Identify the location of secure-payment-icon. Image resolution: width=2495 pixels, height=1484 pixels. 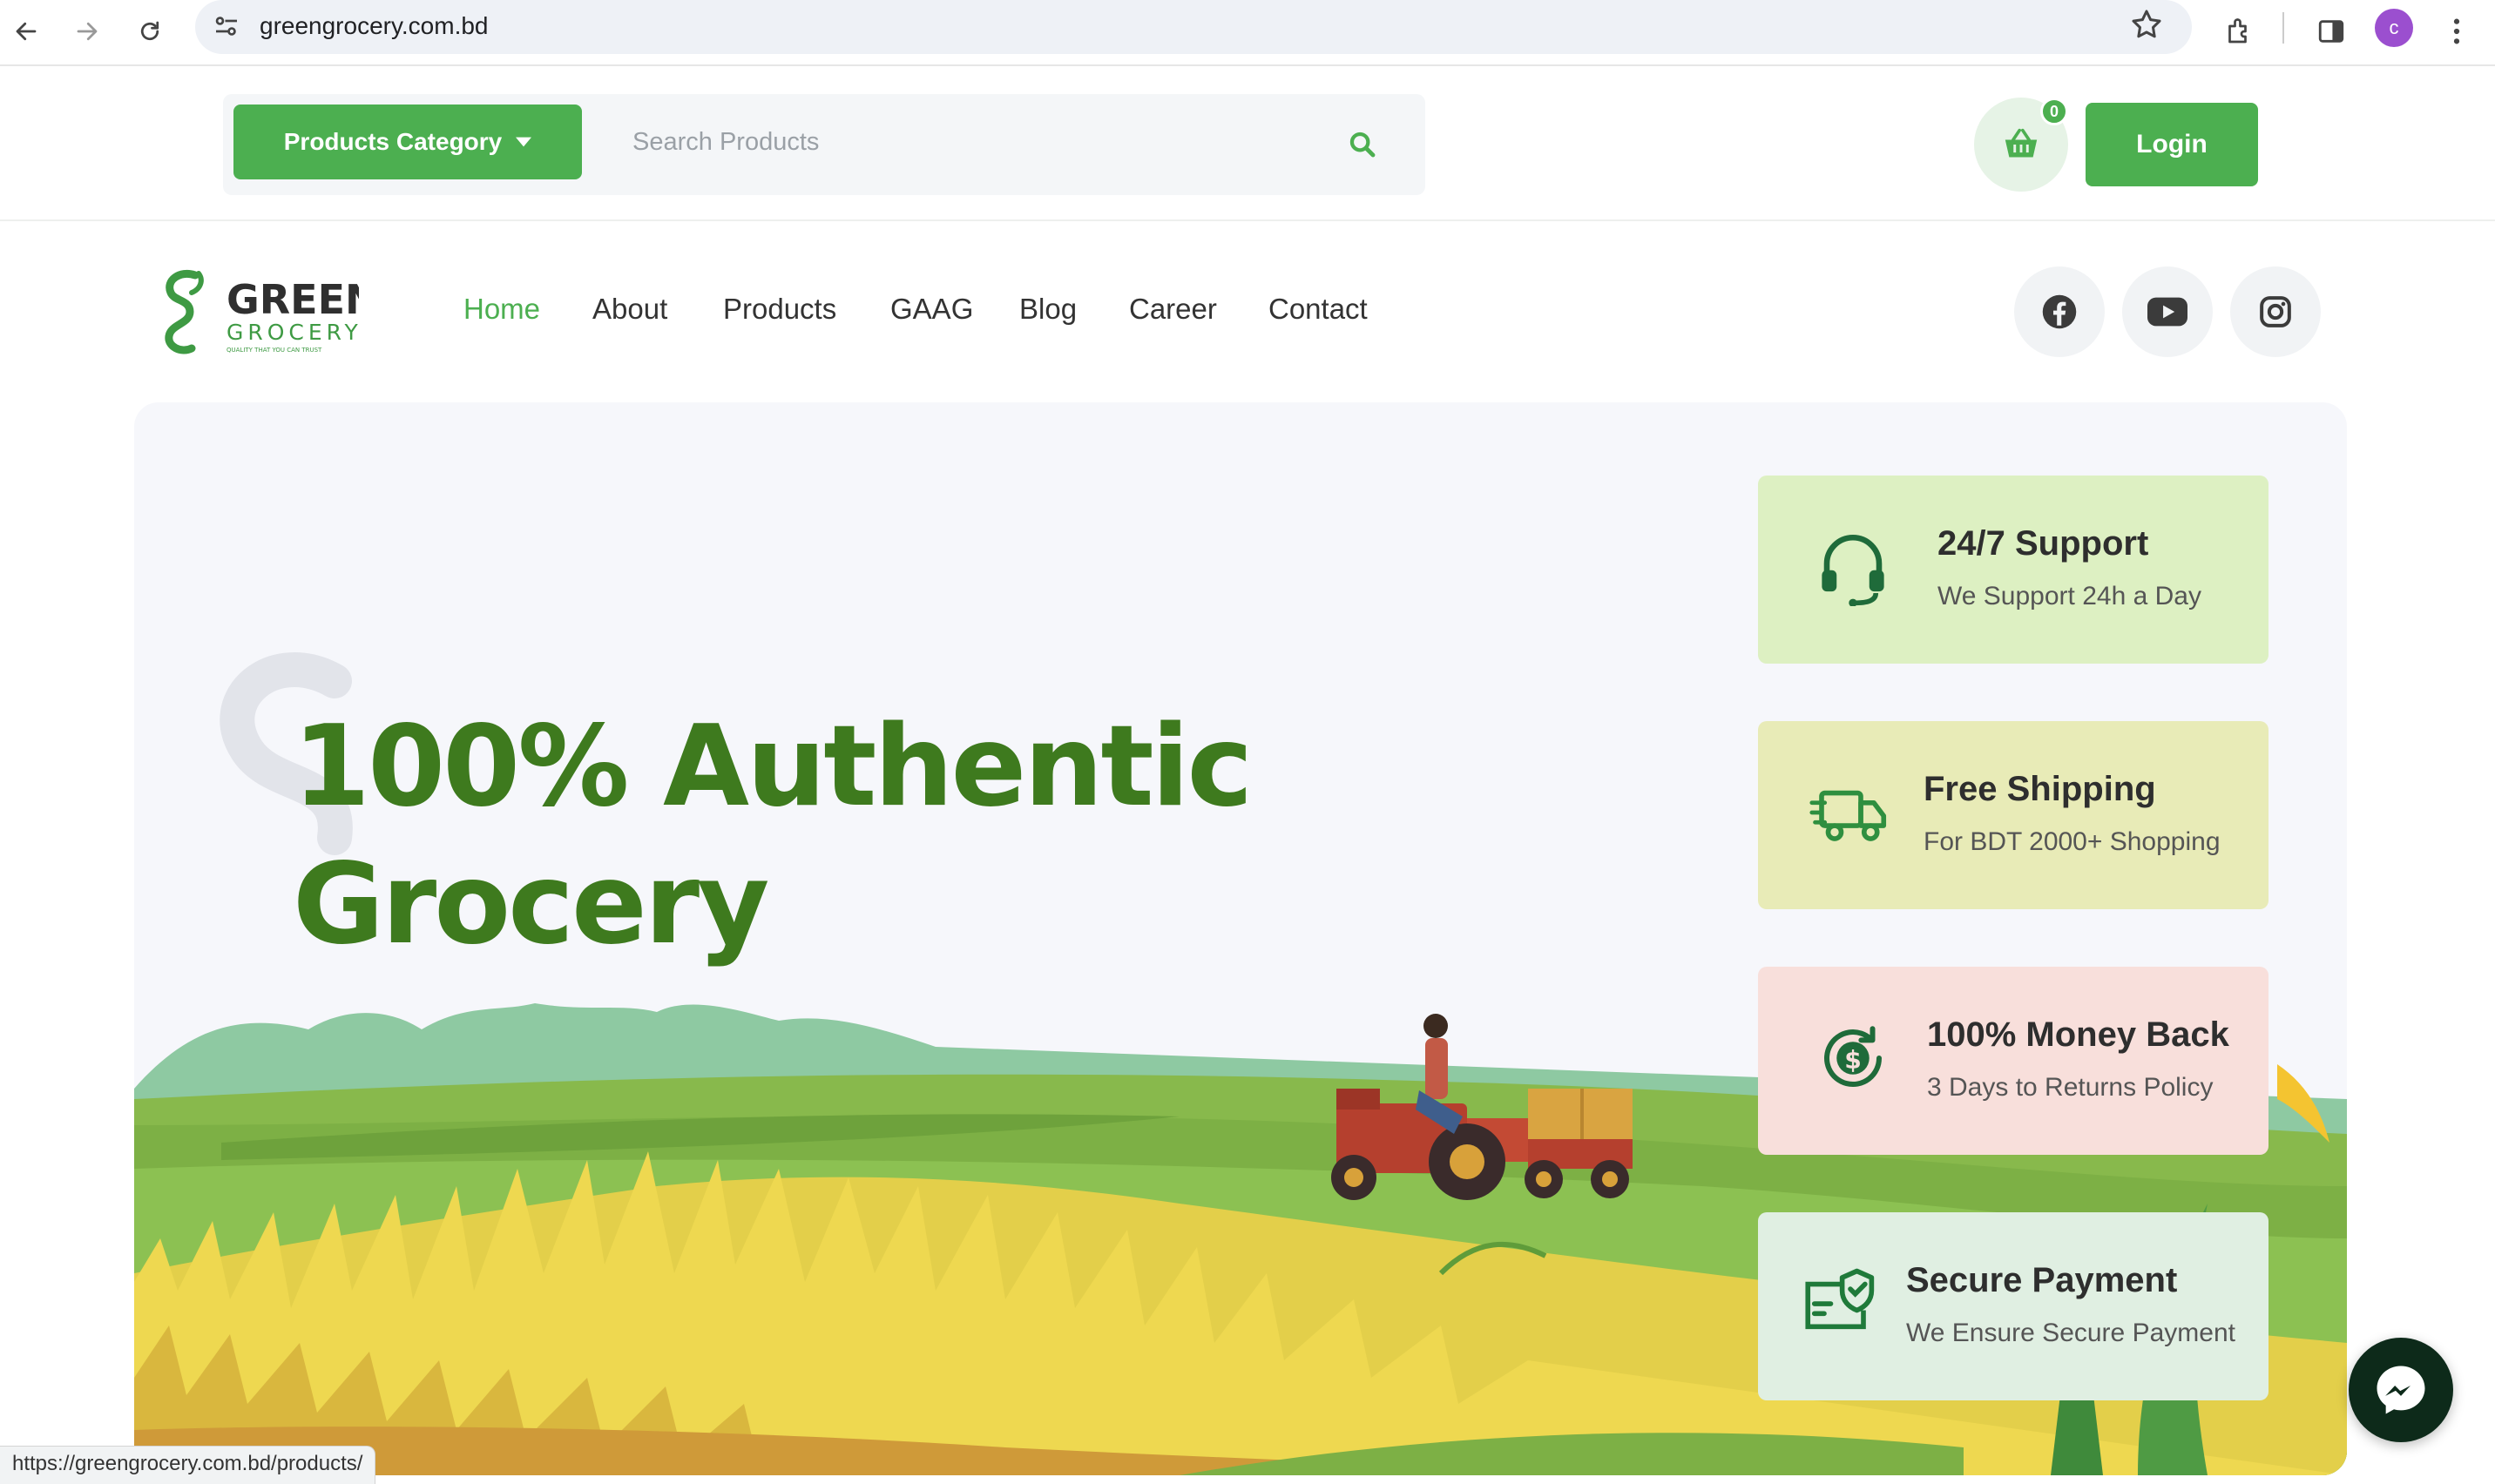
(1840, 1299).